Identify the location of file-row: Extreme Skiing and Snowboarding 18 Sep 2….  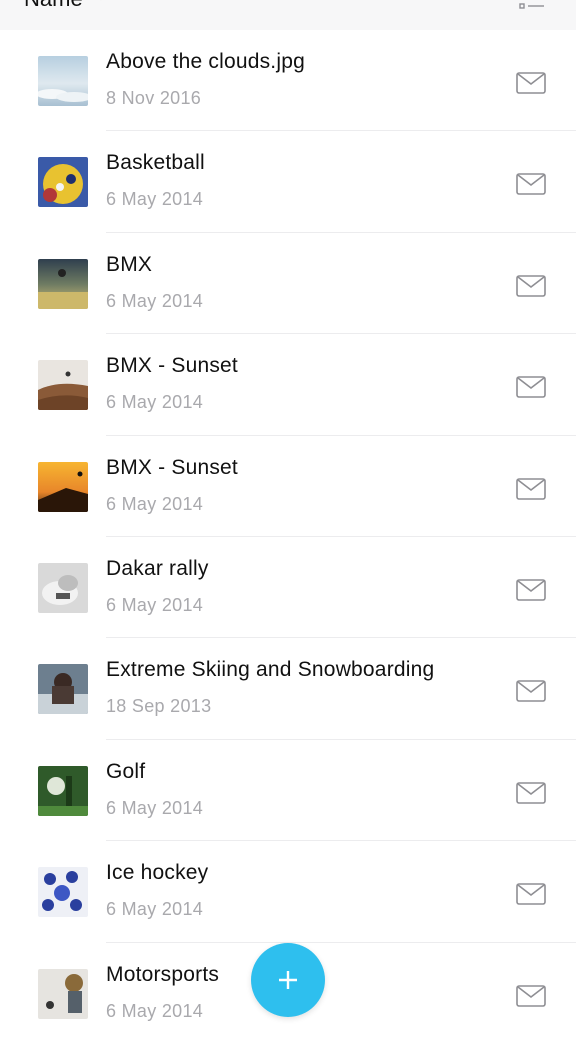
(288, 689).